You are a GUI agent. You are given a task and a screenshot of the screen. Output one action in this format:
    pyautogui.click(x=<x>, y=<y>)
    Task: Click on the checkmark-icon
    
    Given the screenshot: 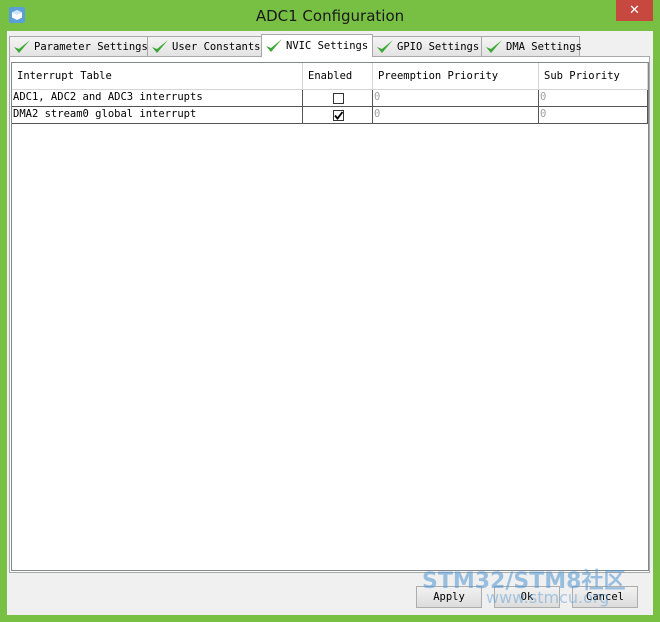 What is the action you would take?
    pyautogui.click(x=338, y=115)
    